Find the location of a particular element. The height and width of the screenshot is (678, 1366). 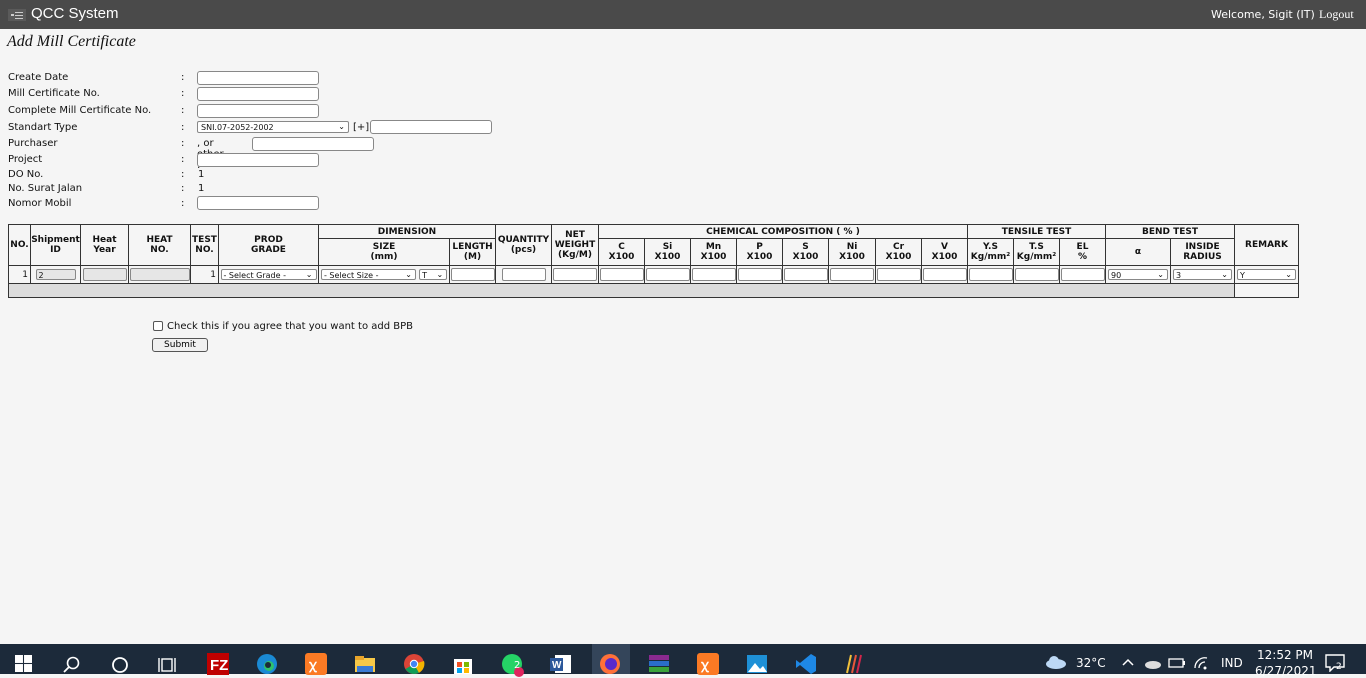

svg-text: FZ is located at coordinates (219, 665).